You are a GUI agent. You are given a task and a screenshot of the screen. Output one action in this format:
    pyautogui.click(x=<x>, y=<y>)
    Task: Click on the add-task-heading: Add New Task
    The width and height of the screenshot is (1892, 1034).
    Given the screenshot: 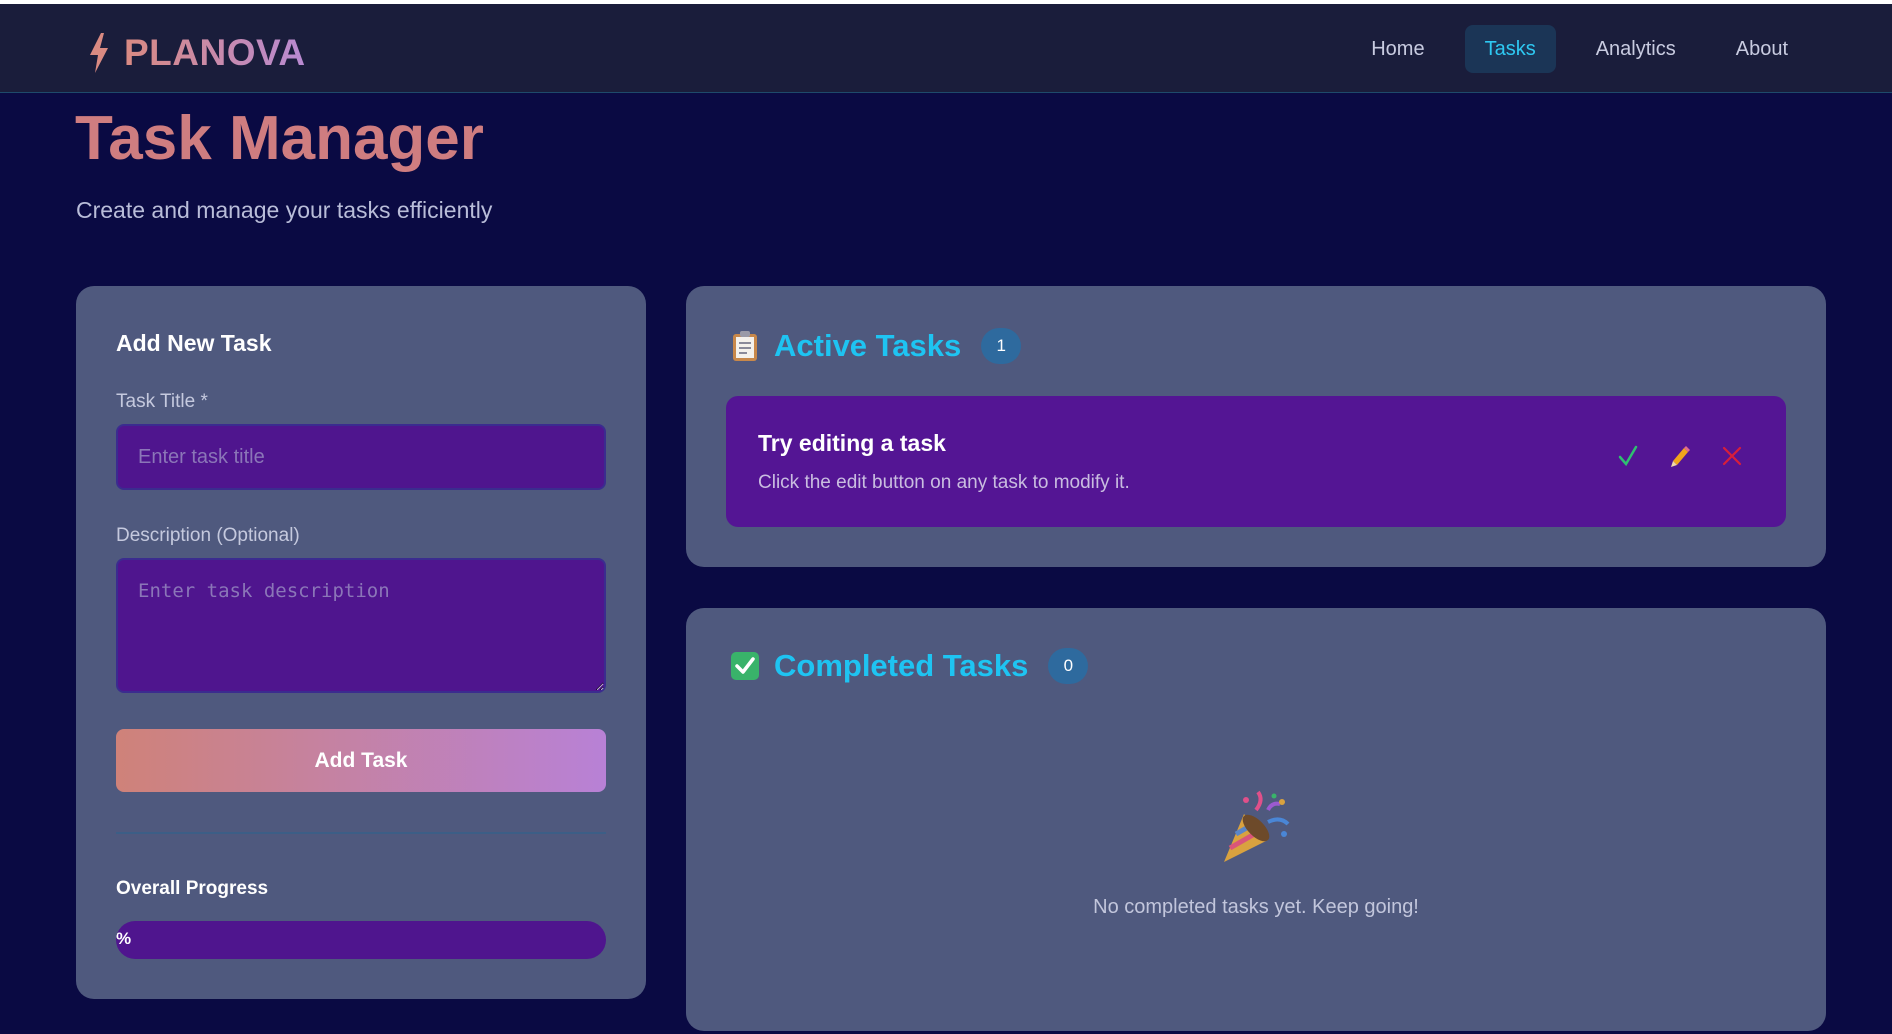 What is the action you would take?
    pyautogui.click(x=194, y=343)
    